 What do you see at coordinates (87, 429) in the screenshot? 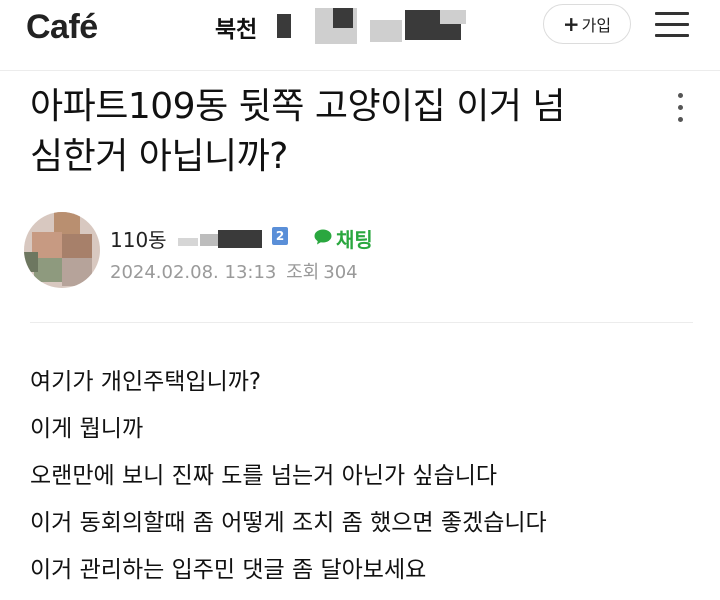
I see `post-body-line: 이게 뭡니까` at bounding box center [87, 429].